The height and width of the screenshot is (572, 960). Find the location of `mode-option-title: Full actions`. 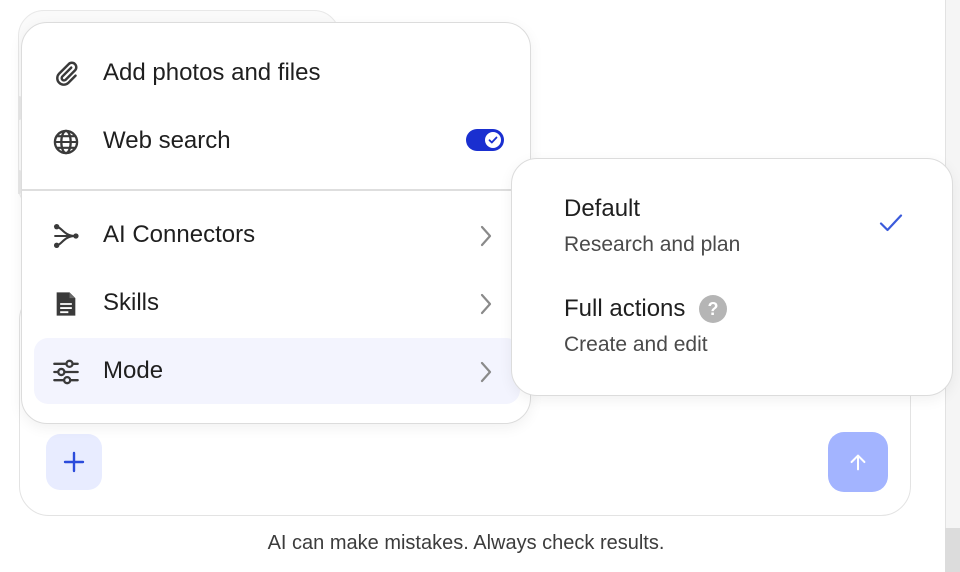

mode-option-title: Full actions is located at coordinates (625, 308).